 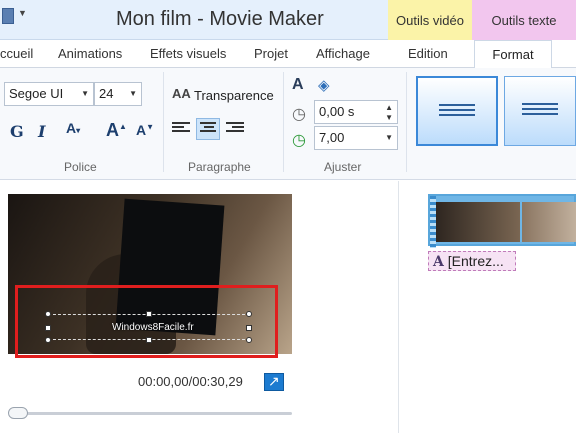 What do you see at coordinates (80, 167) in the screenshot?
I see `group-label-police: Police` at bounding box center [80, 167].